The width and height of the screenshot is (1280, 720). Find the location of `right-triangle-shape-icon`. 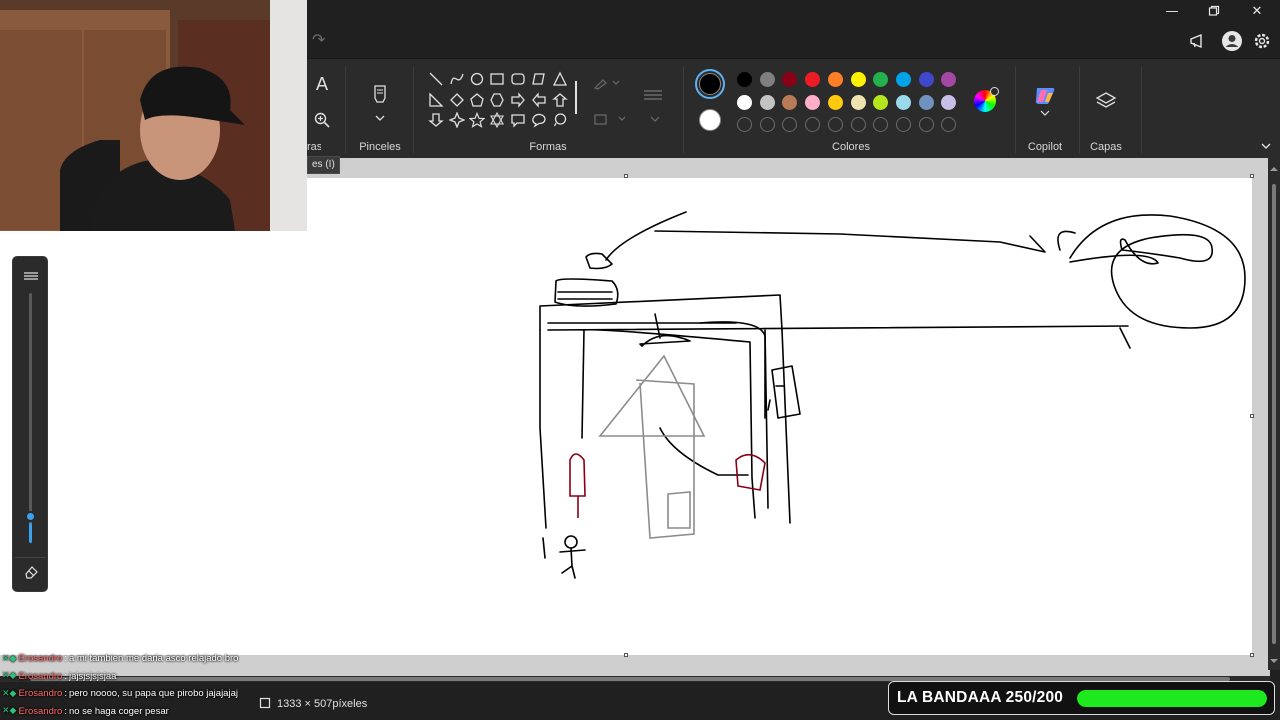

right-triangle-shape-icon is located at coordinates (436, 100).